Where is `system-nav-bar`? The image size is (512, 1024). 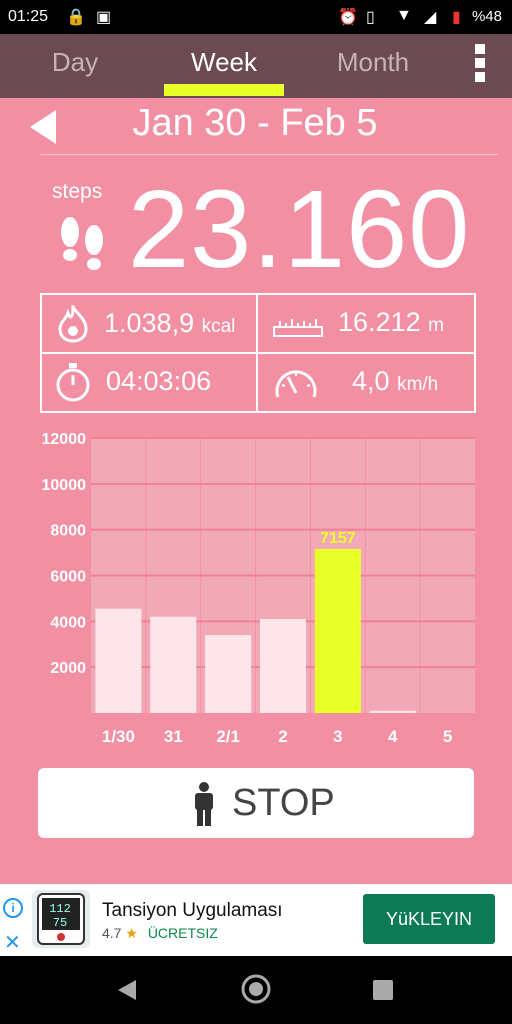 system-nav-bar is located at coordinates (256, 990).